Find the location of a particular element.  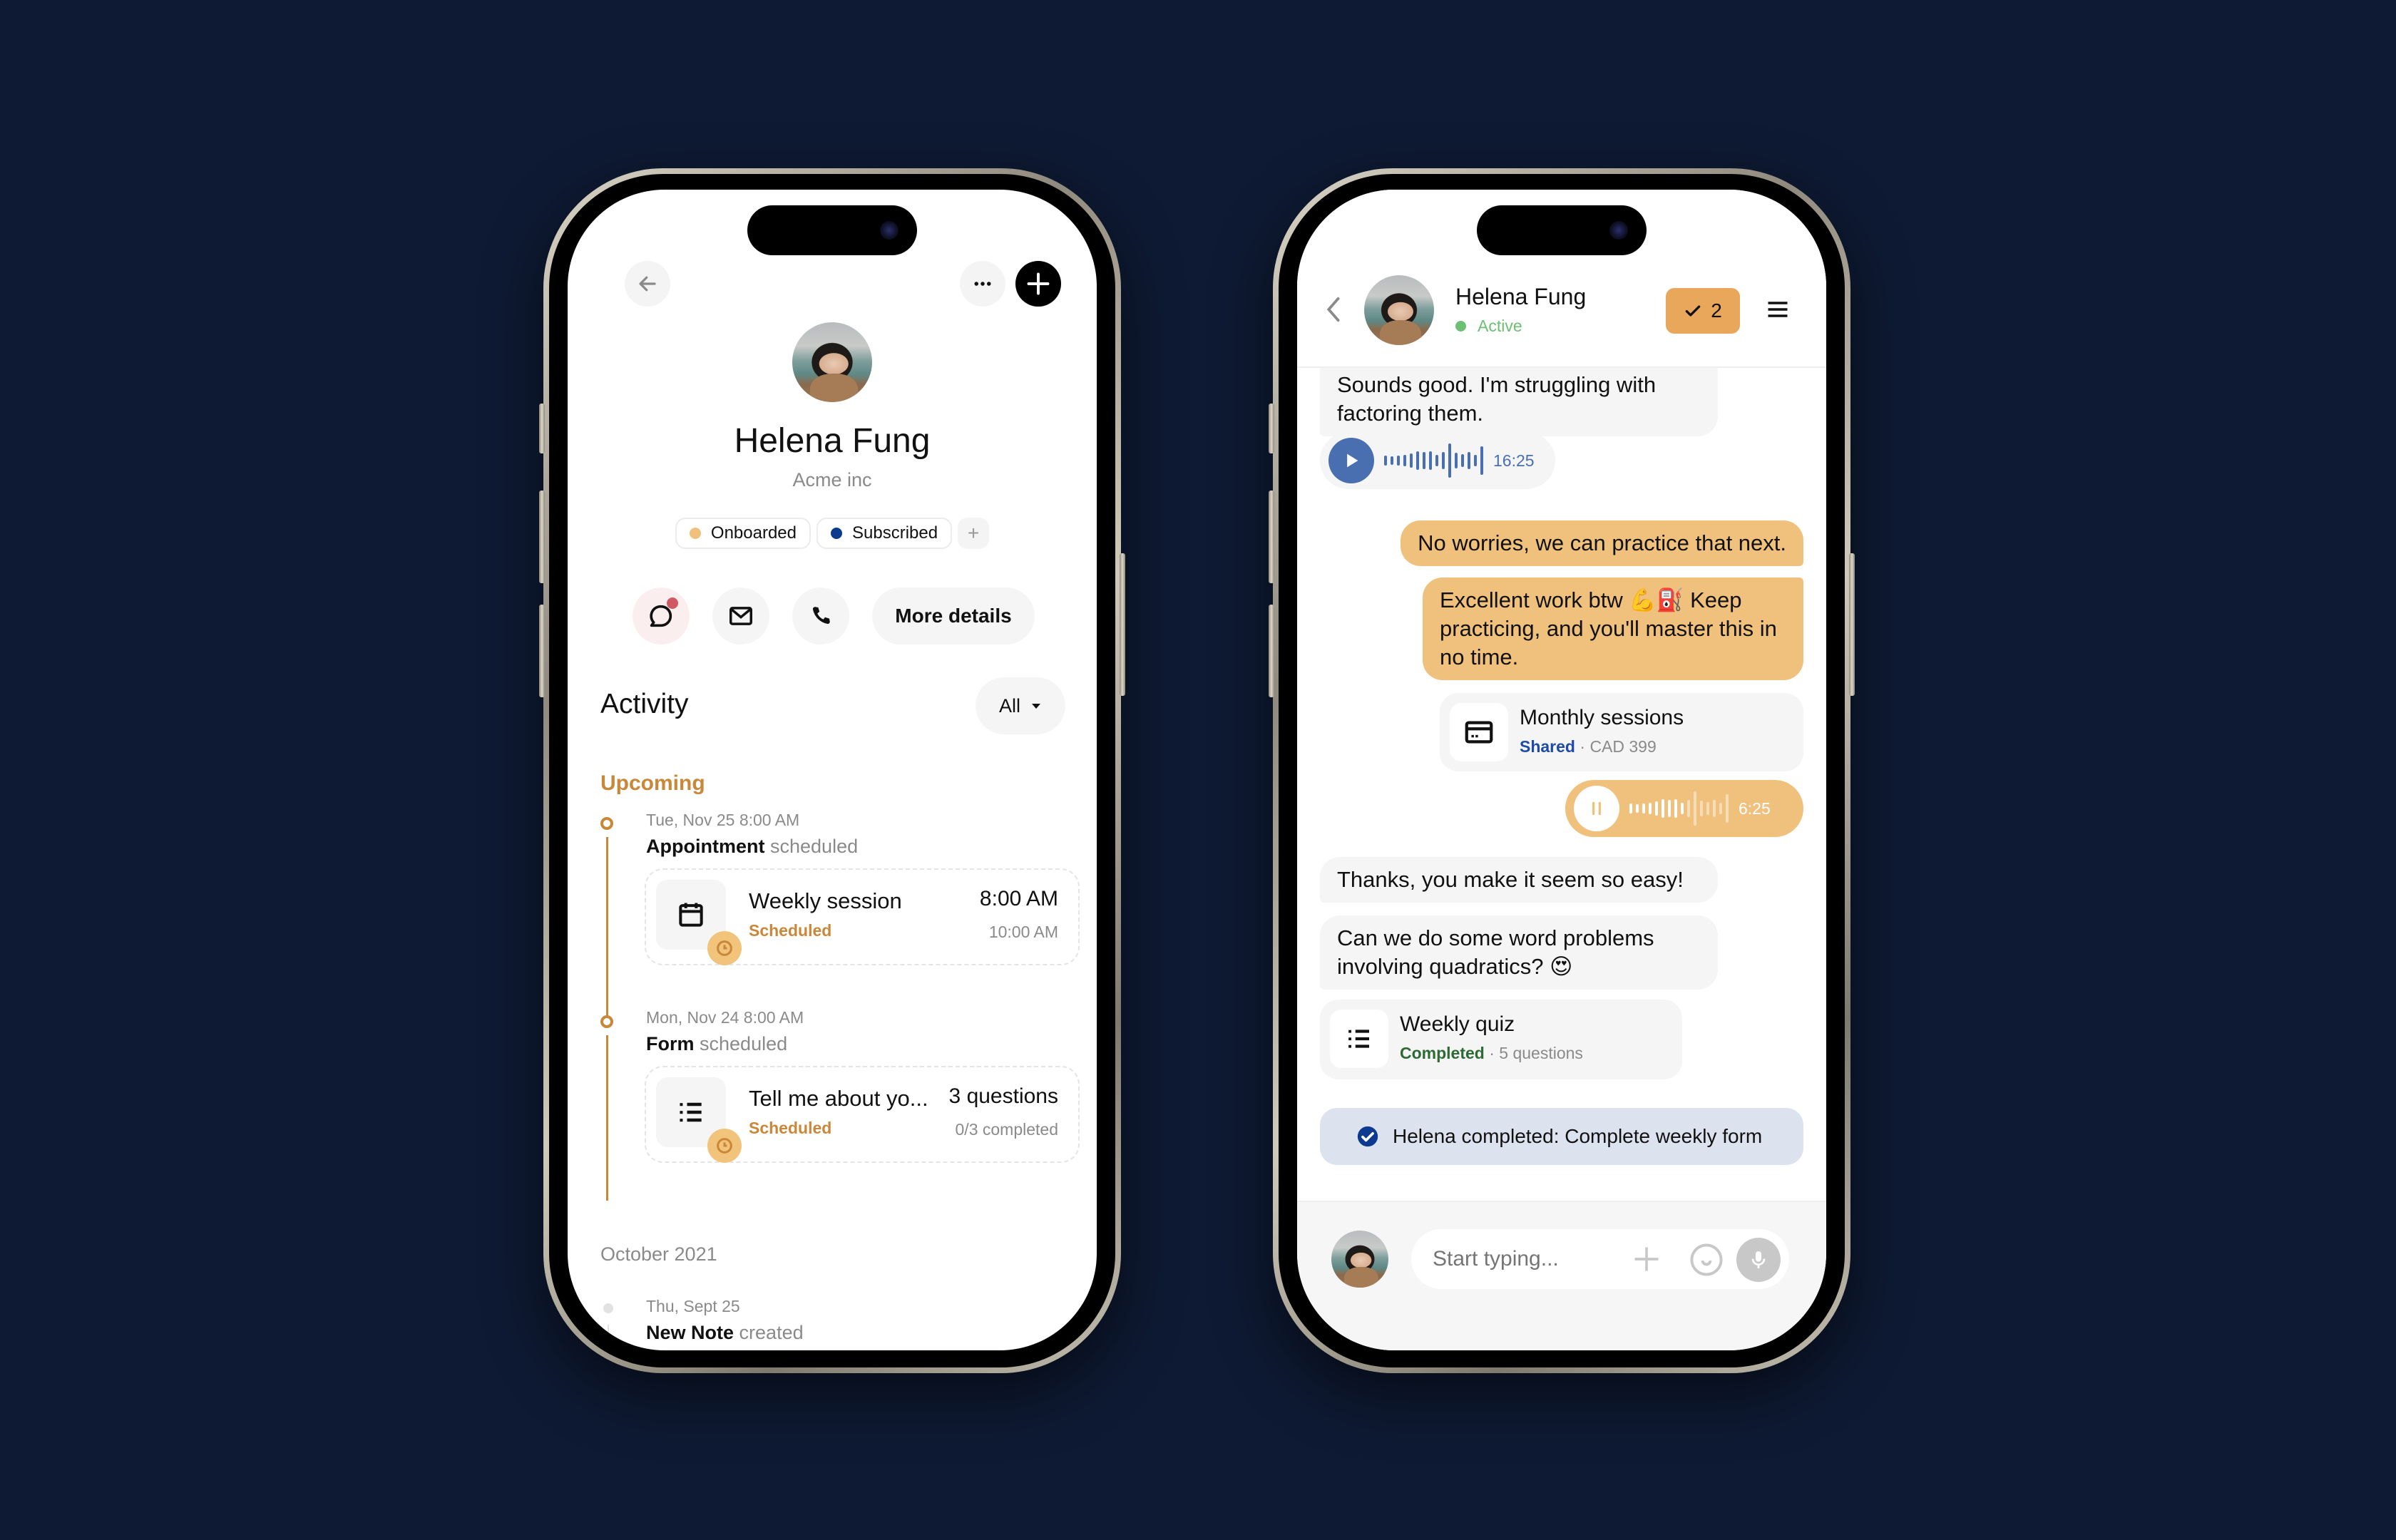

tag-color-dot is located at coordinates (695, 533).